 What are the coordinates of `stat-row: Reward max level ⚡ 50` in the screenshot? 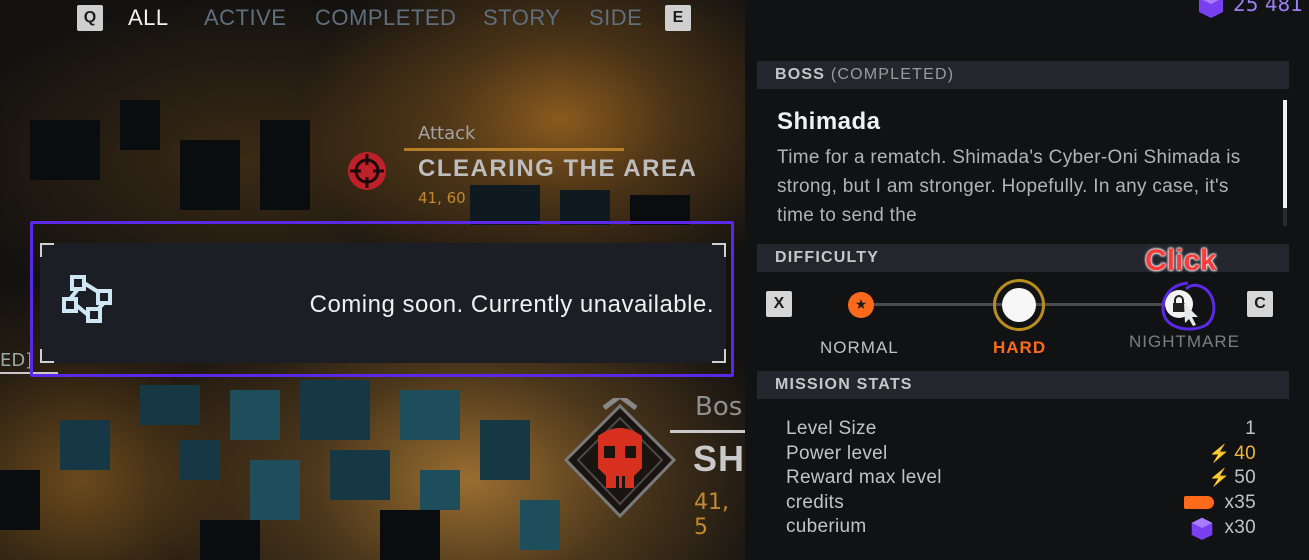 It's located at (1021, 479).